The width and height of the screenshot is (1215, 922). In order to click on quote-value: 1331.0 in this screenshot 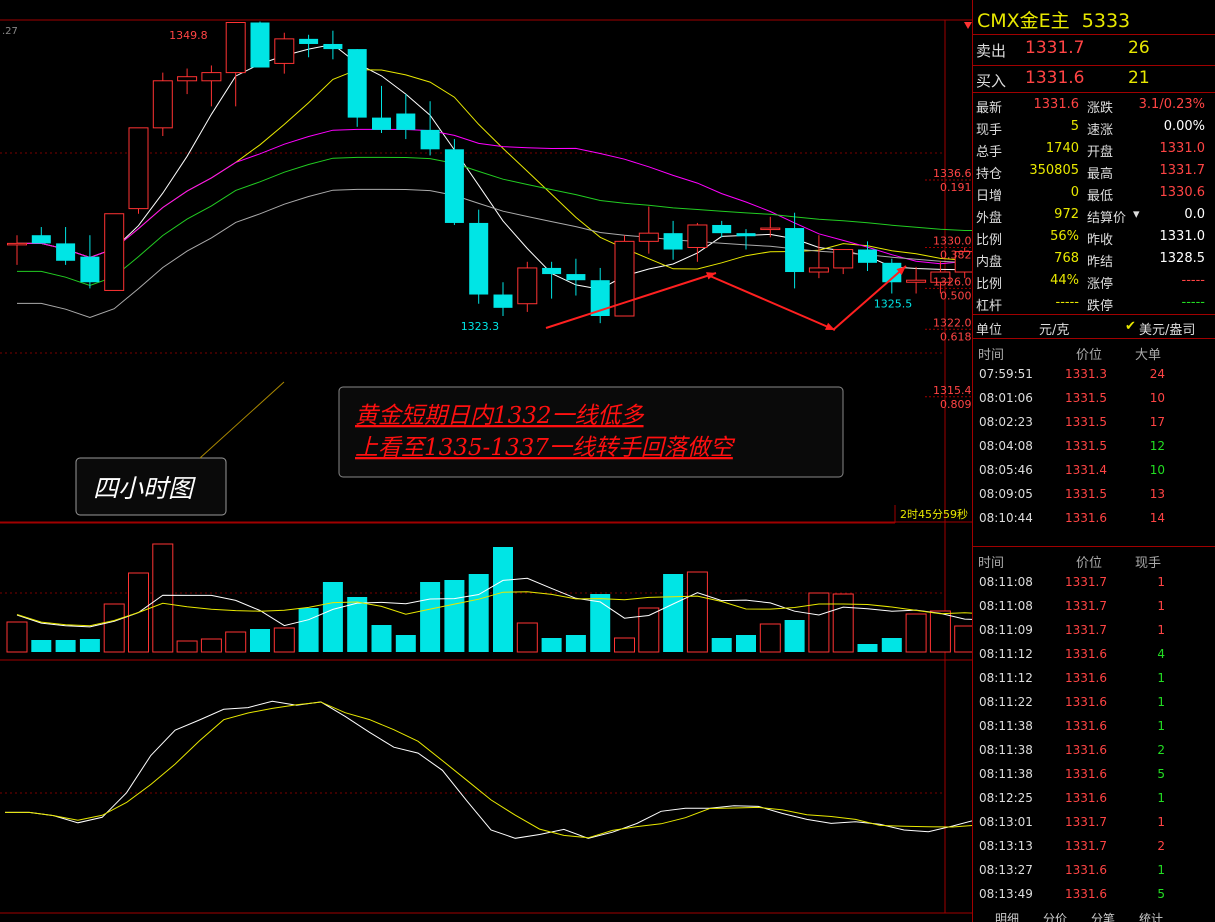, I will do `click(1182, 236)`.